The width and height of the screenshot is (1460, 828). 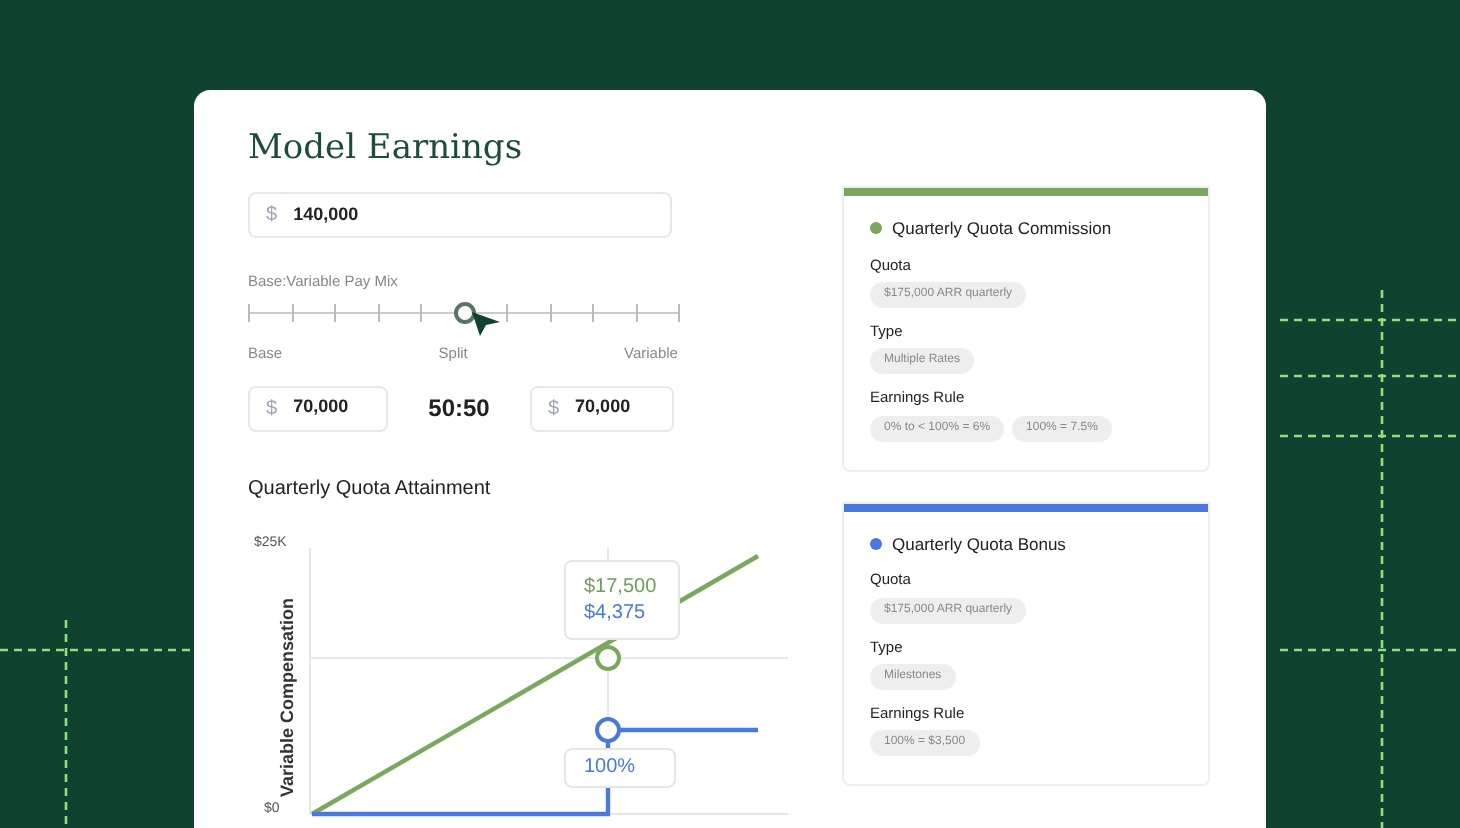 I want to click on split-ratio: 50:50, so click(x=459, y=409).